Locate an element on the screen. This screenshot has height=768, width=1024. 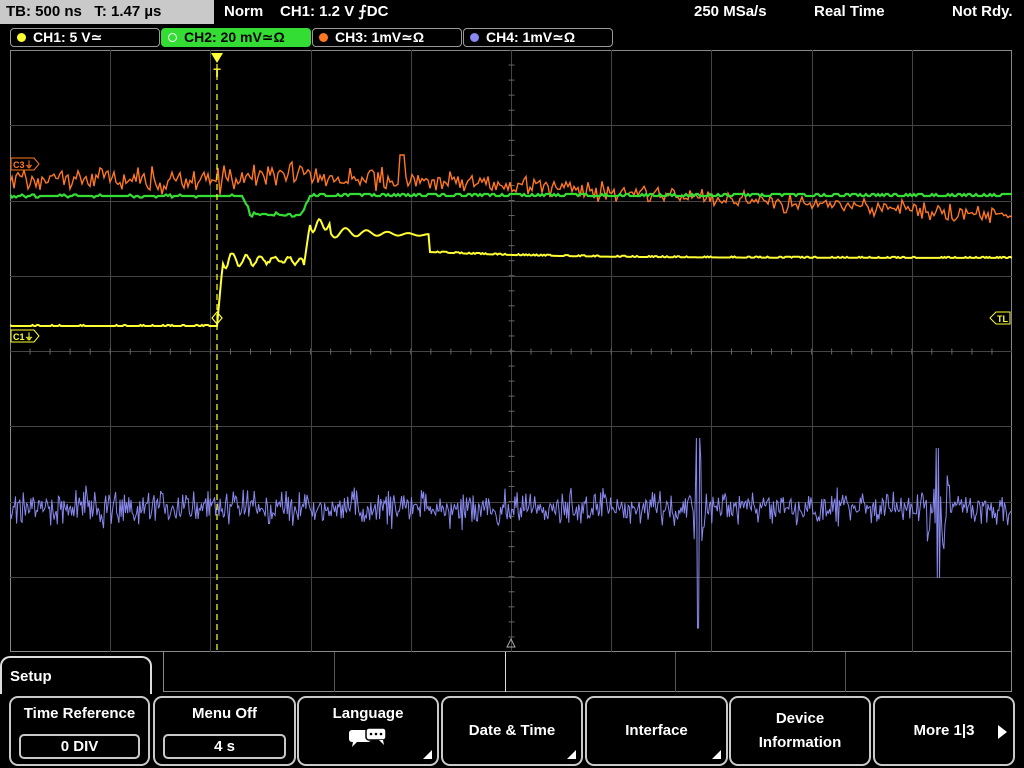
channel-tab-label: CH4: 1mV≃Ω is located at coordinates (531, 37).